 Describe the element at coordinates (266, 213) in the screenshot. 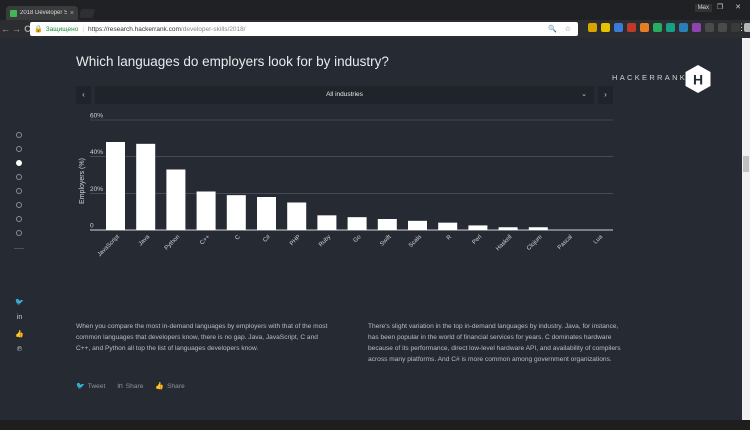

I see `bar-c-` at that location.